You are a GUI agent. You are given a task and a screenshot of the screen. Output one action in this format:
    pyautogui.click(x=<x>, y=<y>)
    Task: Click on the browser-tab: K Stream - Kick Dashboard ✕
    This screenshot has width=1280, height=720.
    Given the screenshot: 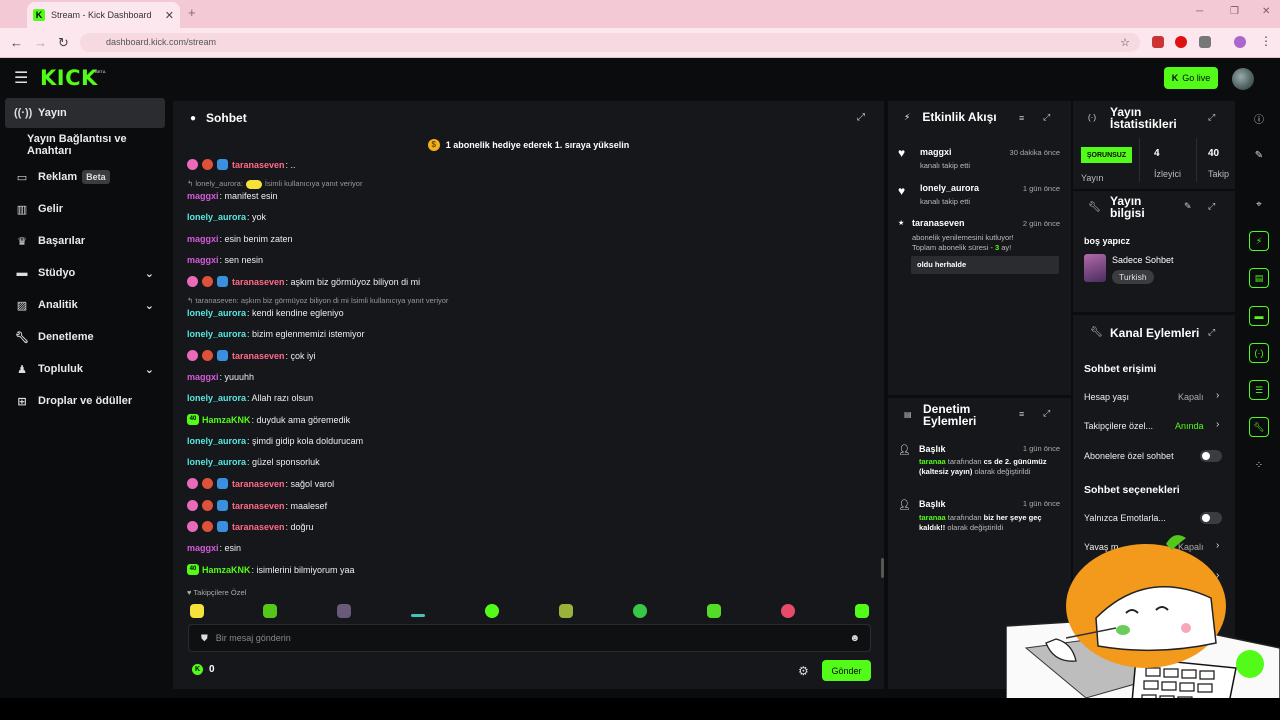 What is the action you would take?
    pyautogui.click(x=103, y=15)
    